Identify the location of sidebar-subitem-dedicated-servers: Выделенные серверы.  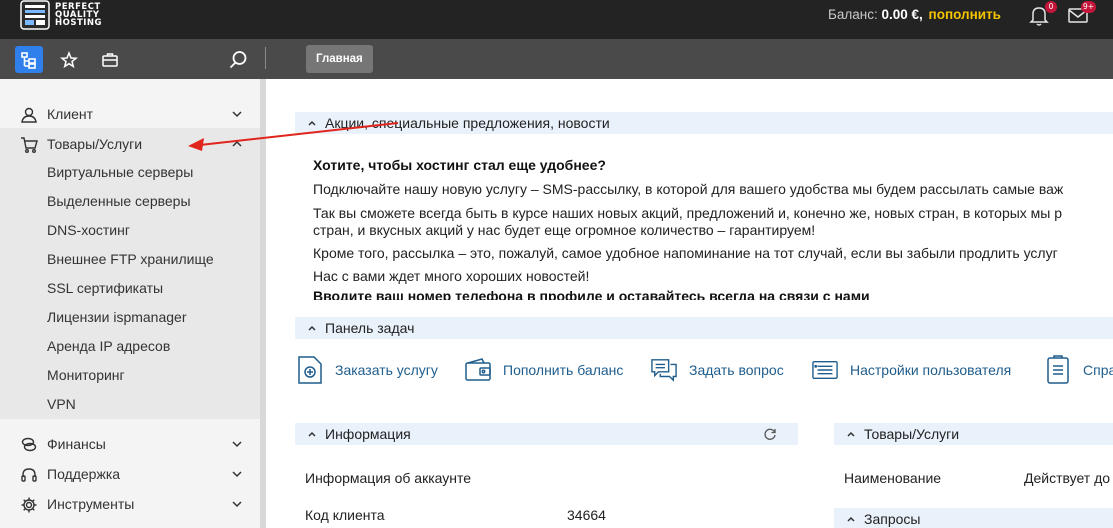
(119, 201).